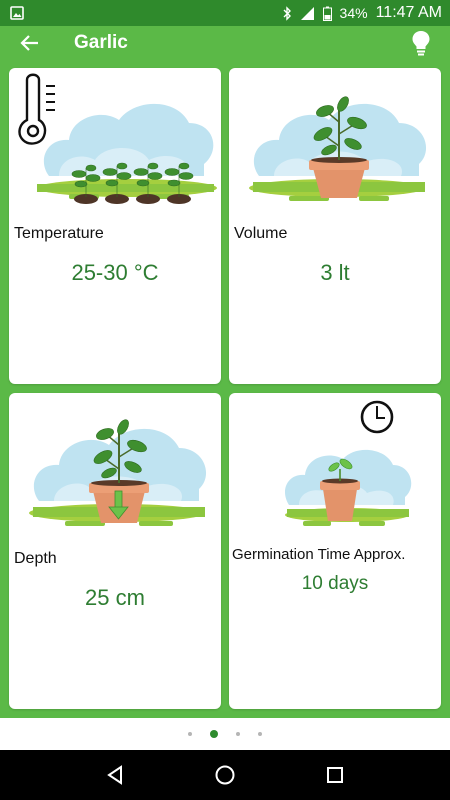 This screenshot has width=450, height=800. What do you see at coordinates (327, 13) in the screenshot?
I see `battery-icon` at bounding box center [327, 13].